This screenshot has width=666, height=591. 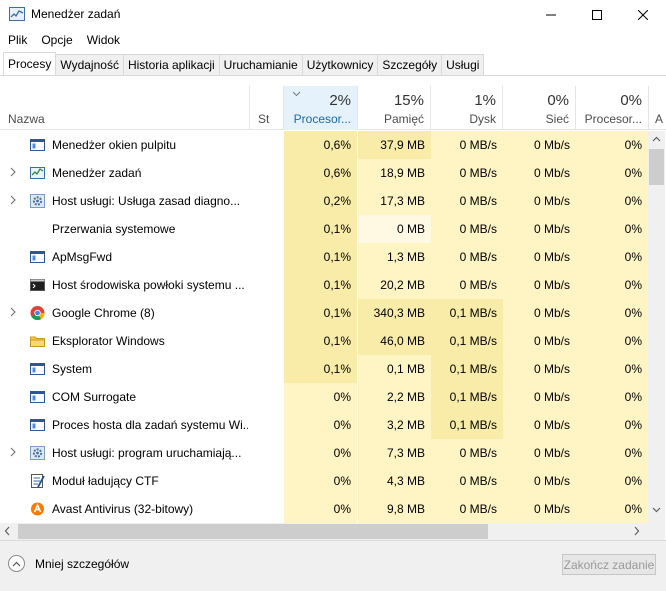 What do you see at coordinates (94, 397) in the screenshot?
I see `process-name: COM Surrogate` at bounding box center [94, 397].